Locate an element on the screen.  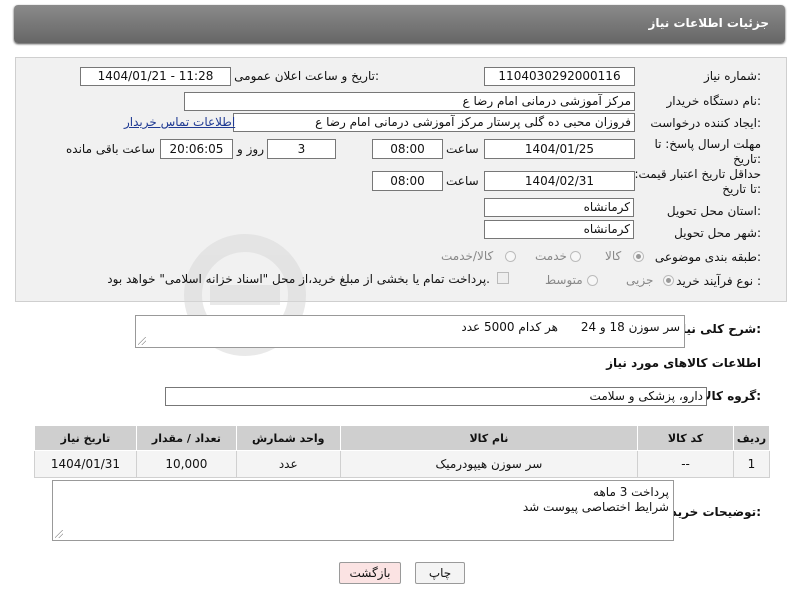
category-label: طبقه بندی موضوعی: is located at coordinates (707, 257).